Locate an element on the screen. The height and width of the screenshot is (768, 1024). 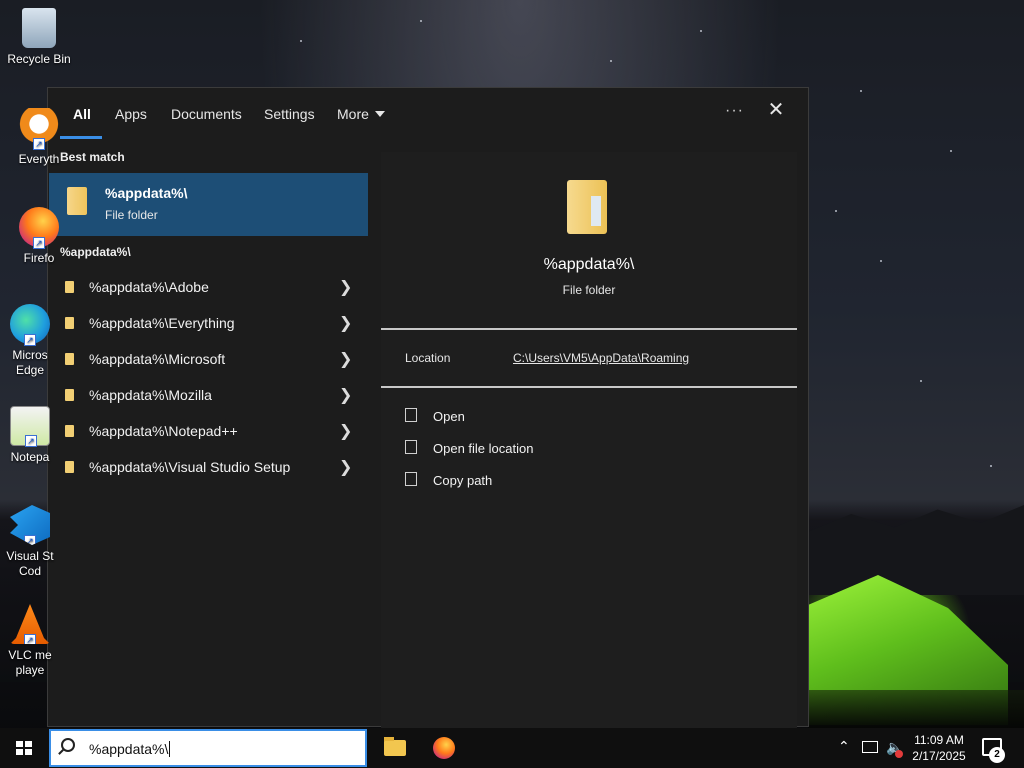
notification-count: 2 is located at coordinates (997, 755).